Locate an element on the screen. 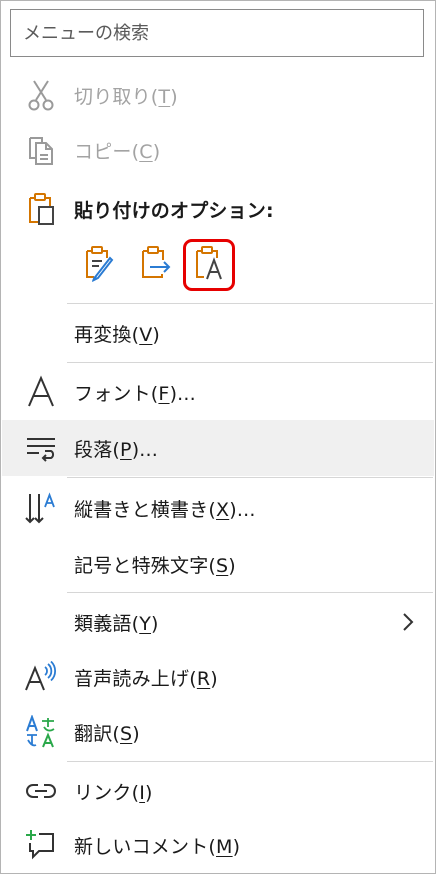  chevron-right-icon is located at coordinates (408, 622).